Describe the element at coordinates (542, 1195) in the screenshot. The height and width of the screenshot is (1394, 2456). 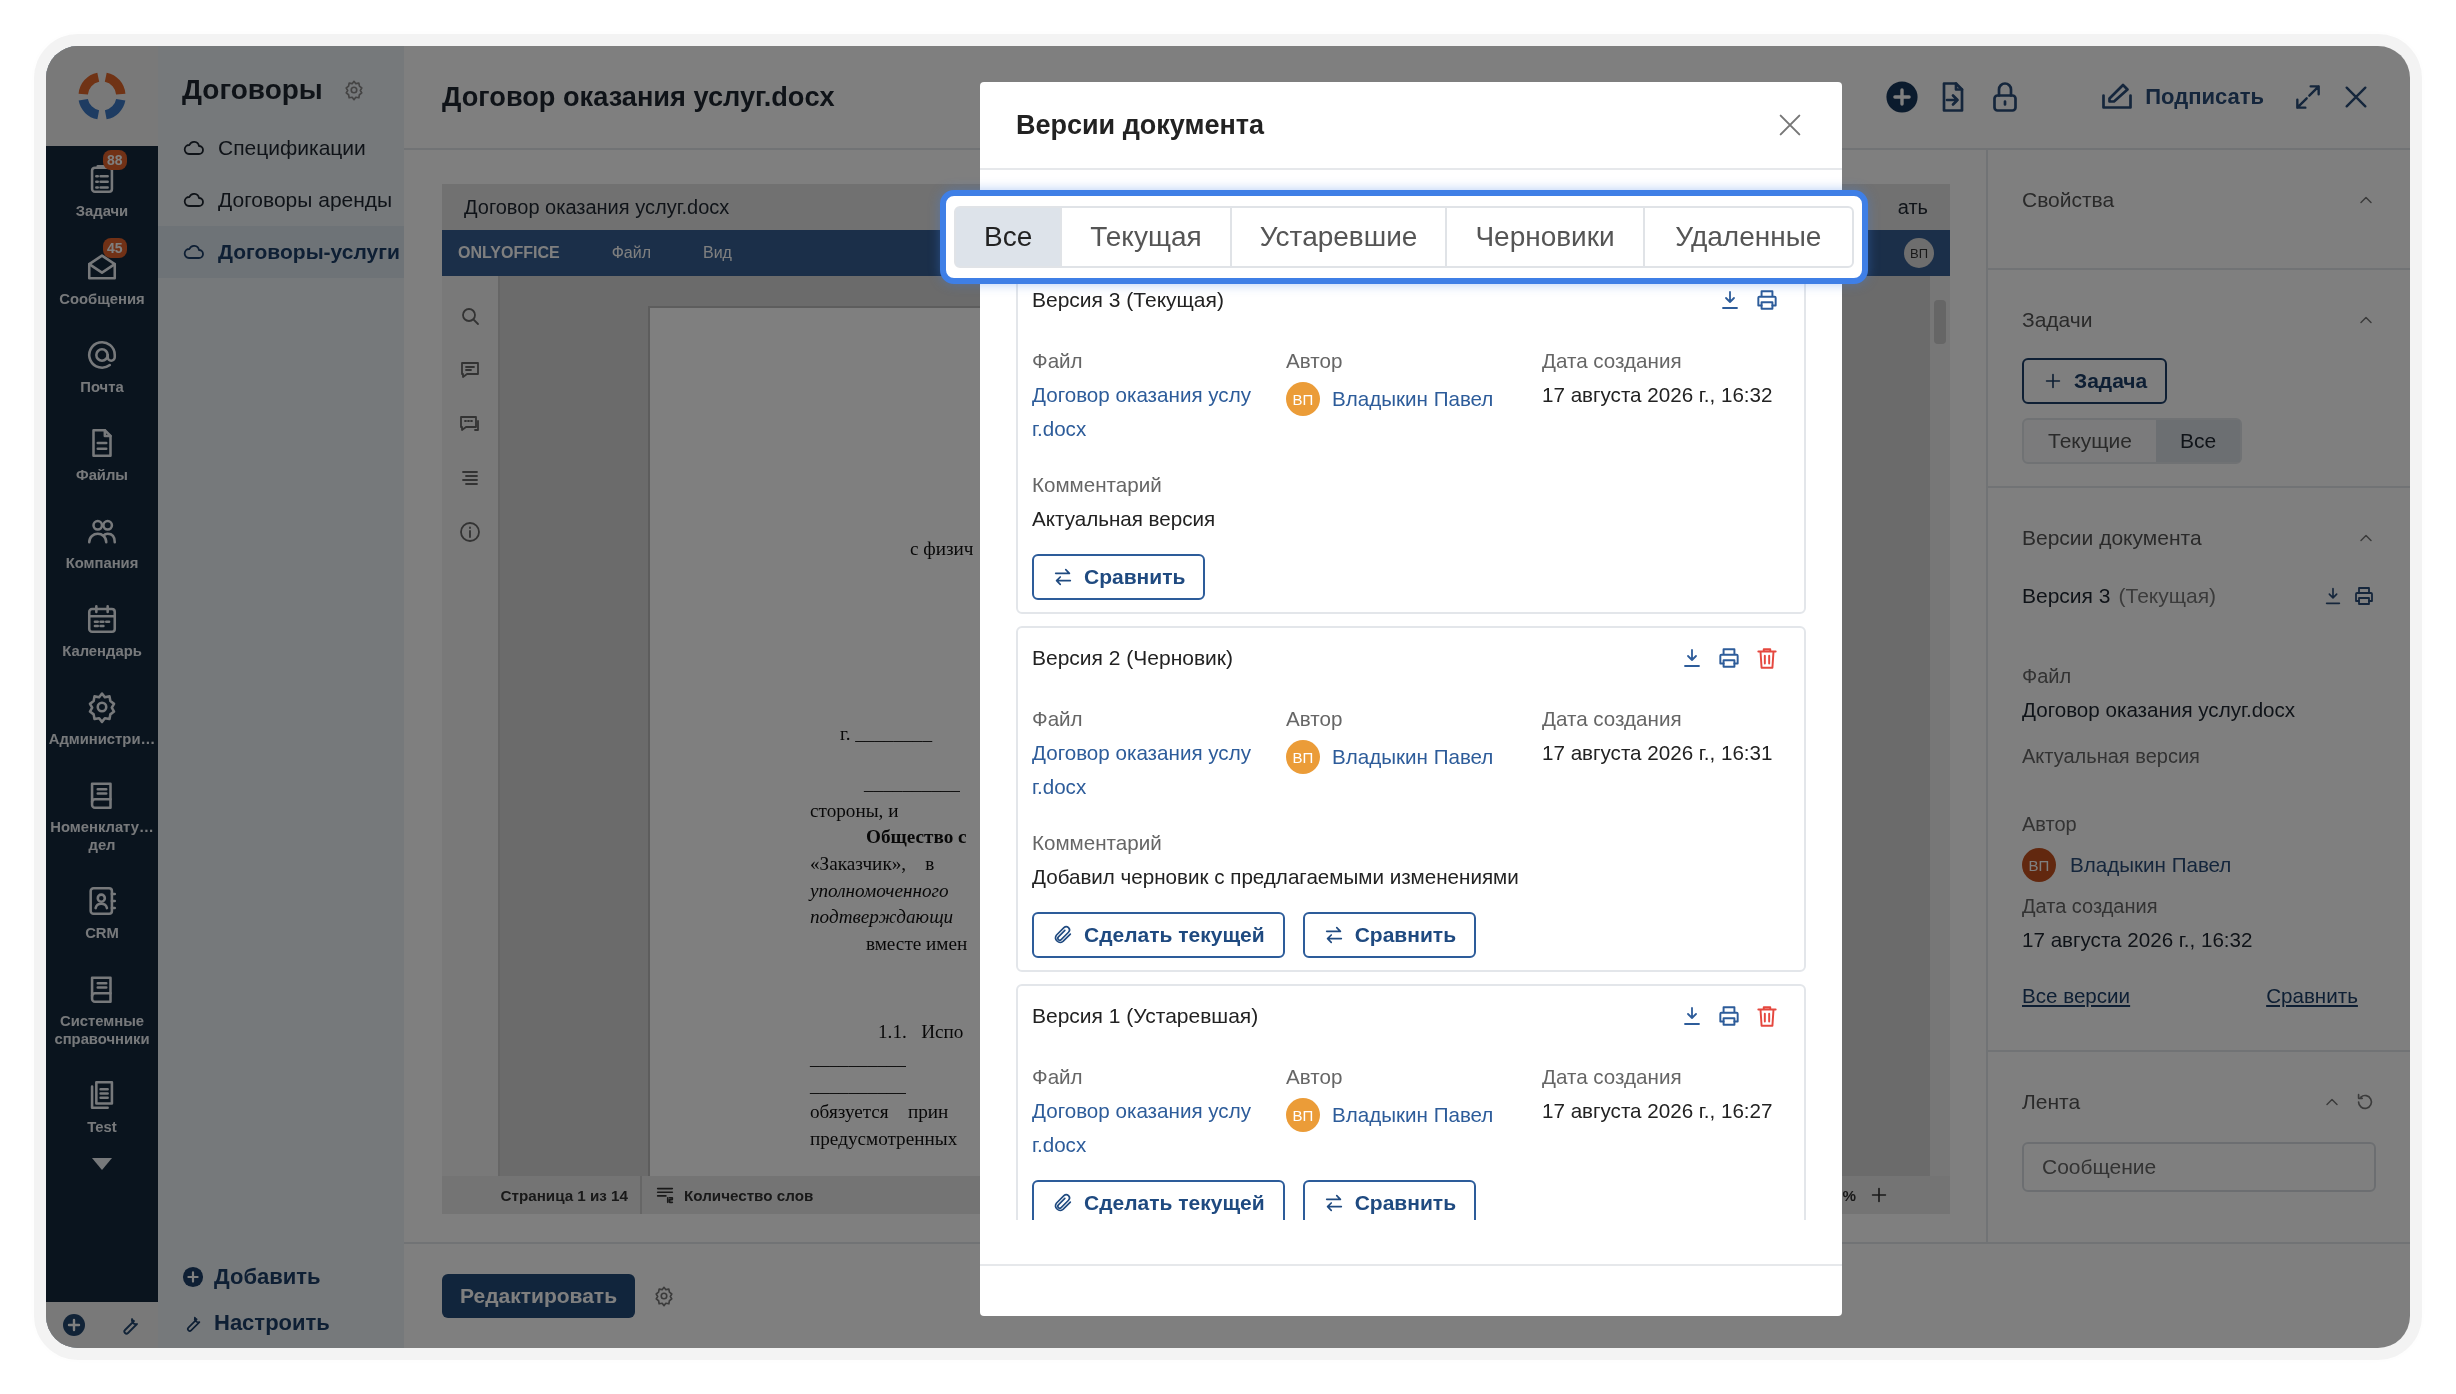
I see `page-counter: Страница 1 из 14` at that location.